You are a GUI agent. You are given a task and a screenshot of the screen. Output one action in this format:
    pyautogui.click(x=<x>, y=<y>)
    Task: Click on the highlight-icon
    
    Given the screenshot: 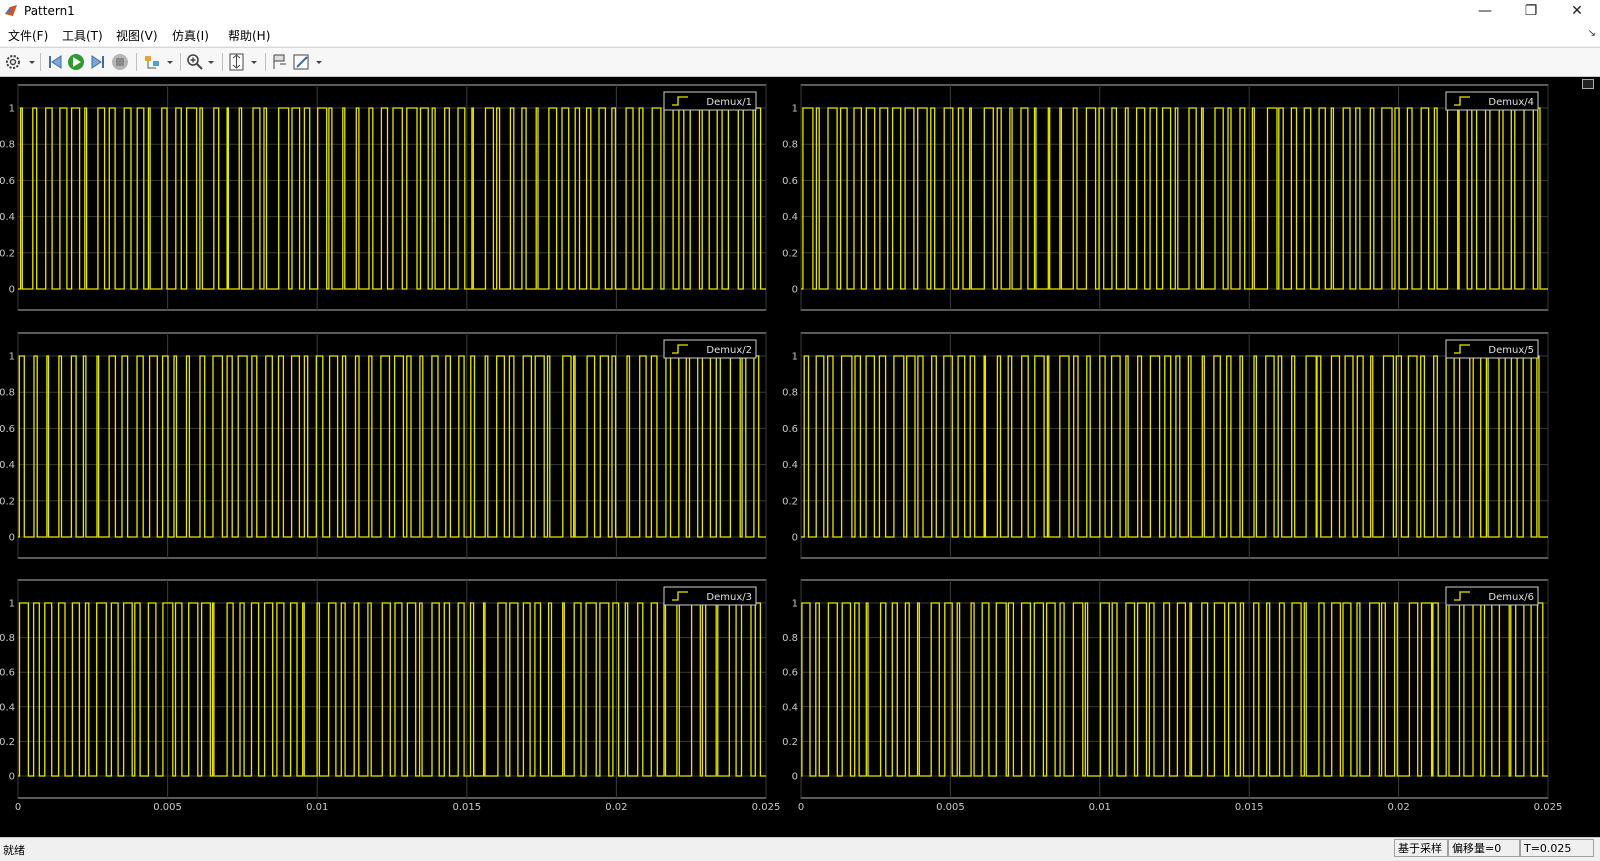 What is the action you would take?
    pyautogui.click(x=159, y=62)
    